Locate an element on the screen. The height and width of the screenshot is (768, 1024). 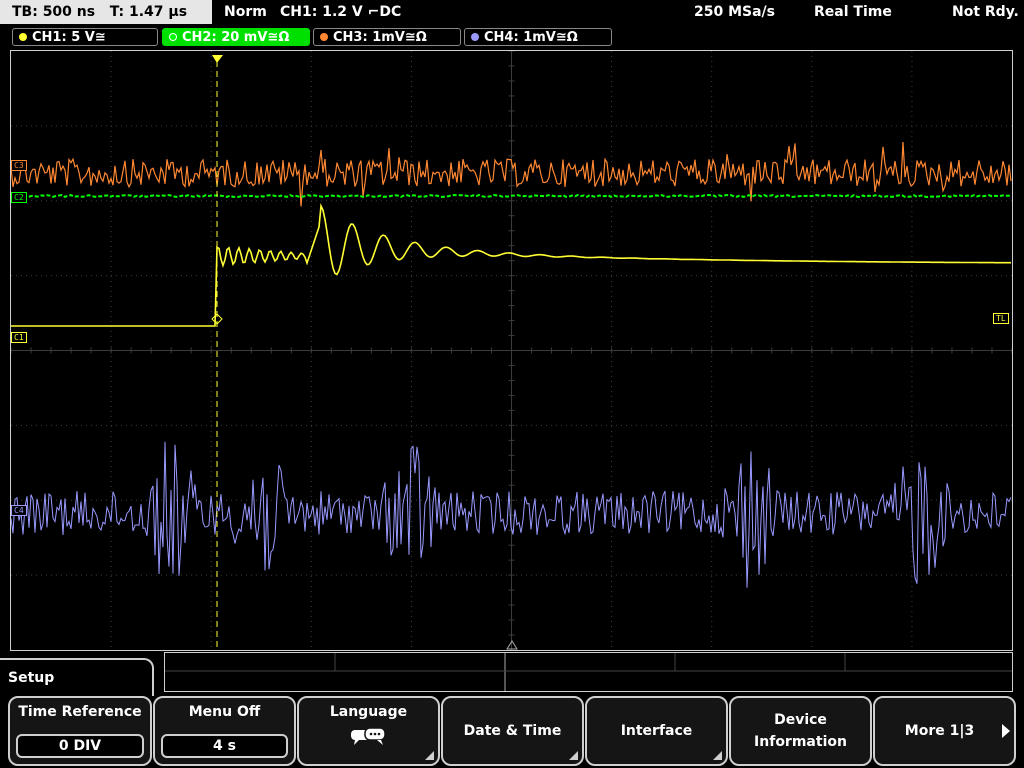
device-information-label-1: Device is located at coordinates (800, 720).